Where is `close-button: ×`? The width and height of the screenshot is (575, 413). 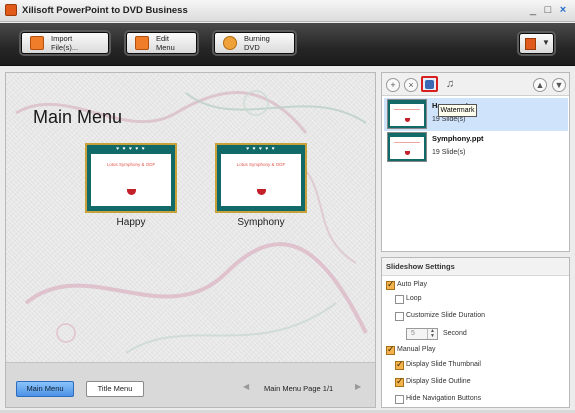 close-button: × is located at coordinates (563, 10).